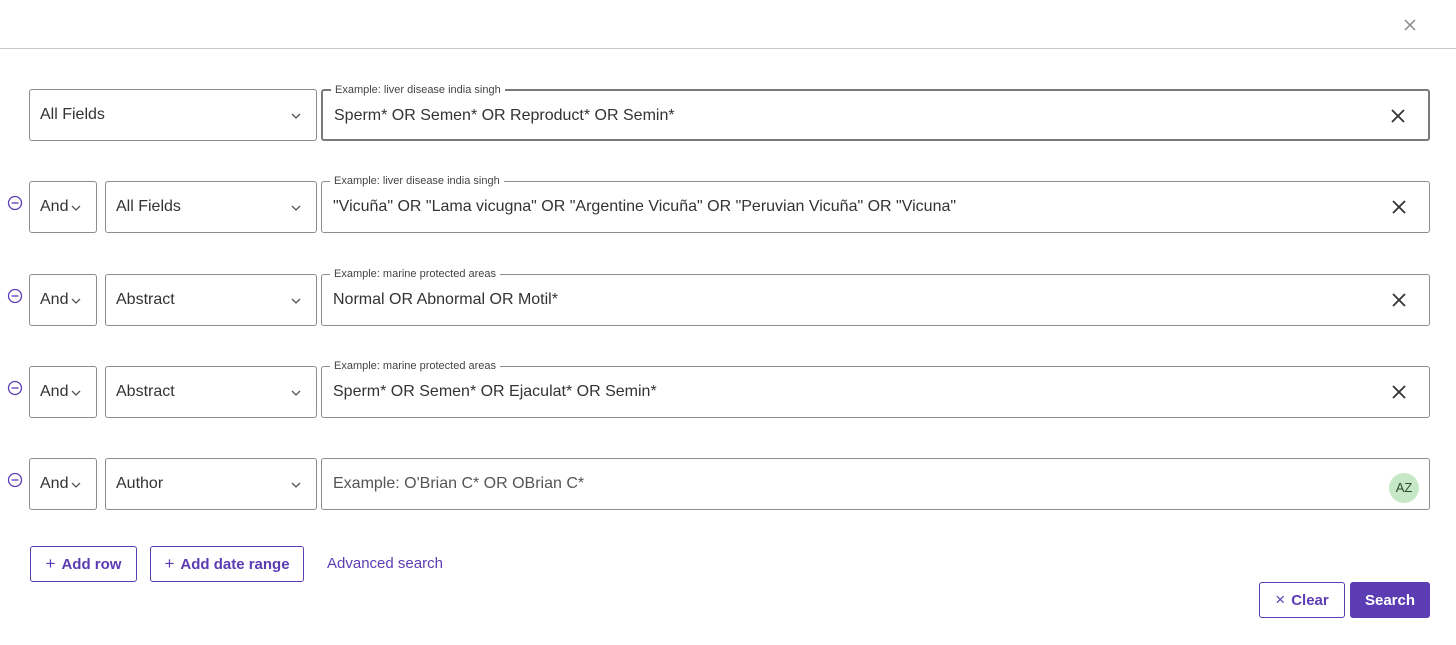 The image size is (1456, 645). I want to click on search-label: Search, so click(1390, 600).